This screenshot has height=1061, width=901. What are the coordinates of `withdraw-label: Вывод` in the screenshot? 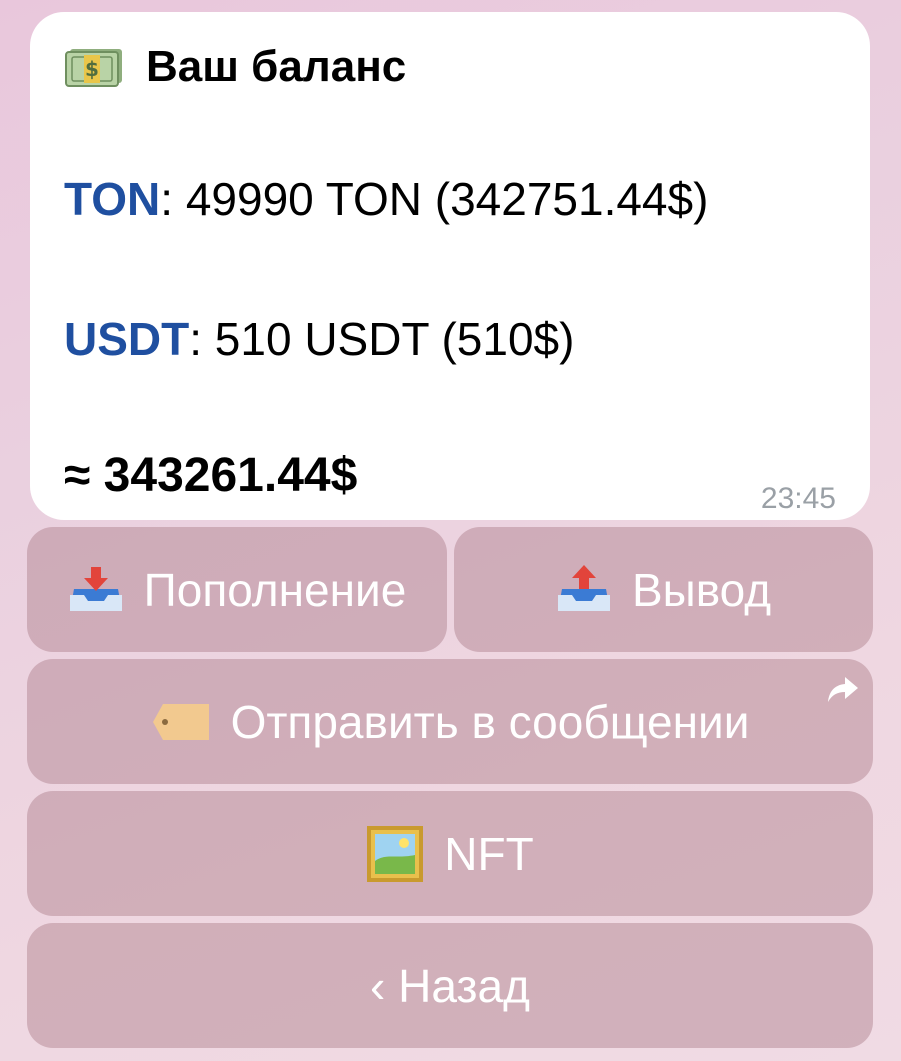 It's located at (701, 589).